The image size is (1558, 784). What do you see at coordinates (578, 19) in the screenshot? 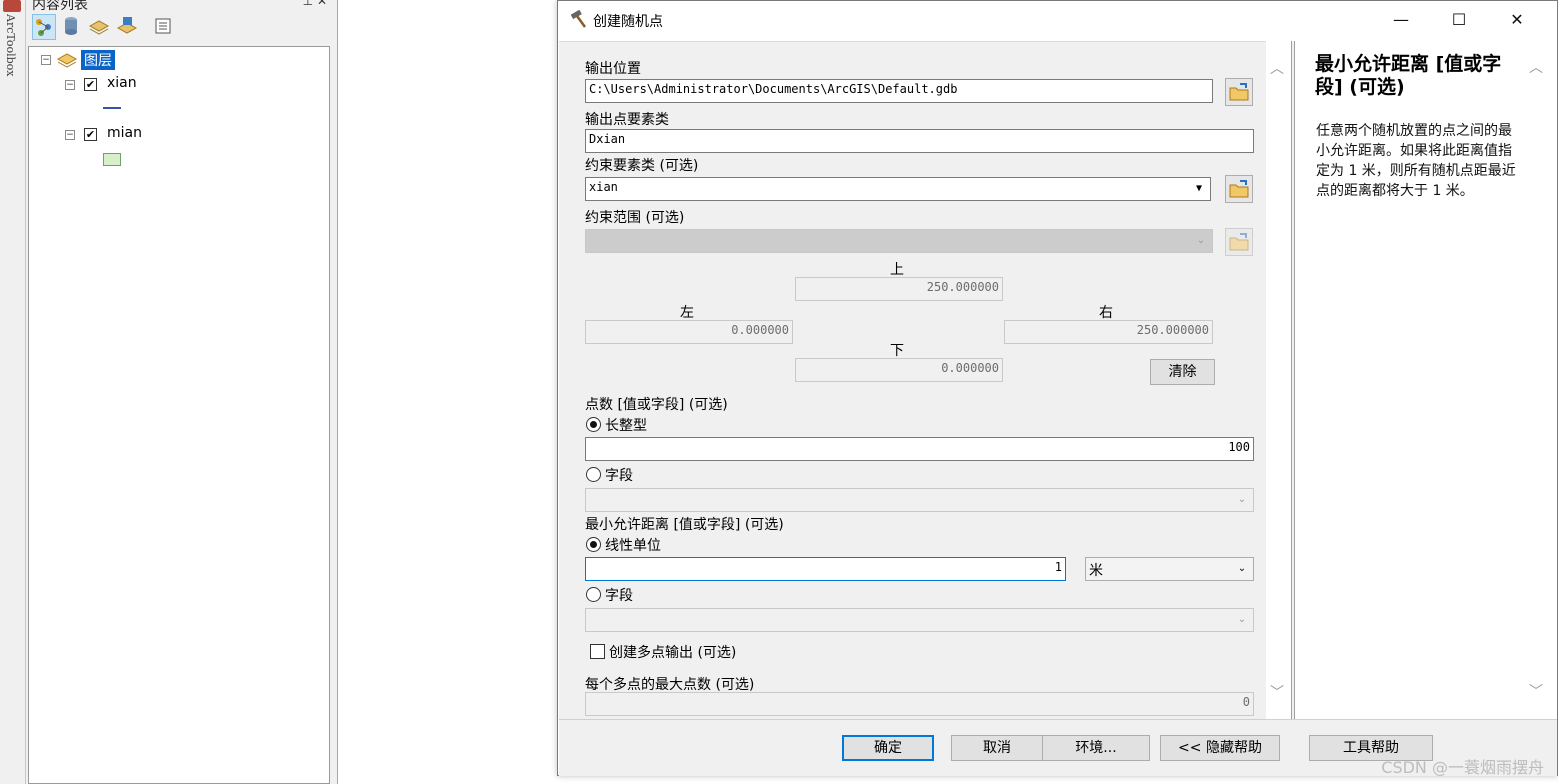
I see `hammer-icon` at bounding box center [578, 19].